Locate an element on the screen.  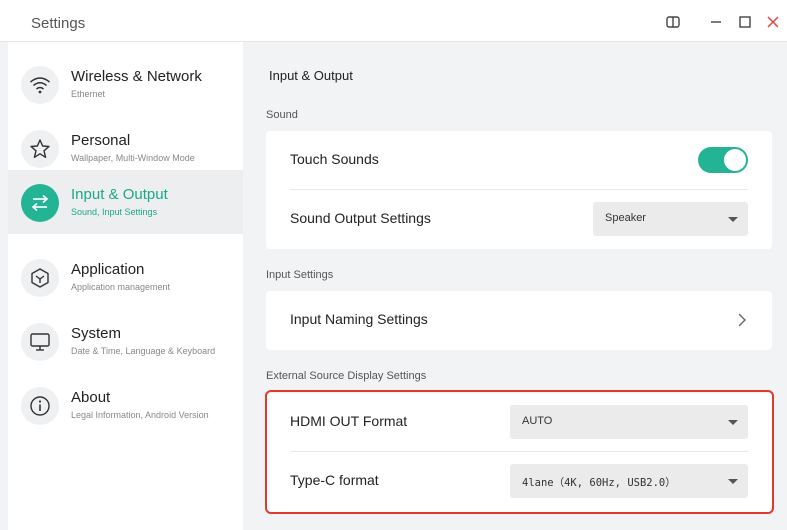
window-title: Settings is located at coordinates (58, 23).